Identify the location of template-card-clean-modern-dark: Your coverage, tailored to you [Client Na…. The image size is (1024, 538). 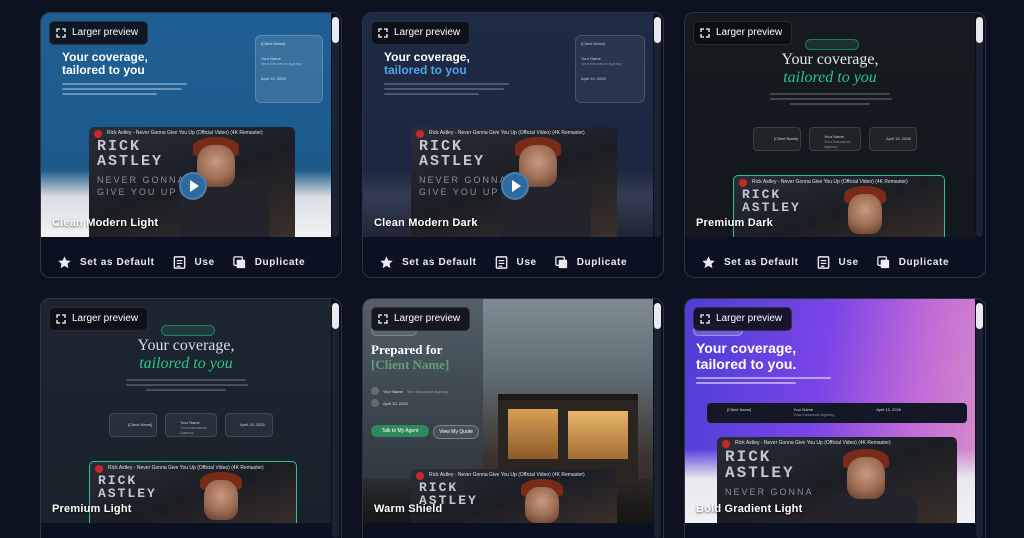
(513, 145).